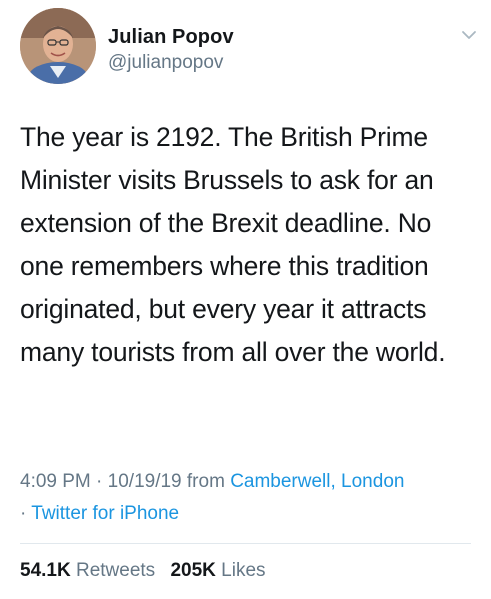 The width and height of the screenshot is (491, 599). What do you see at coordinates (240, 570) in the screenshot?
I see `likes-label: Likes` at bounding box center [240, 570].